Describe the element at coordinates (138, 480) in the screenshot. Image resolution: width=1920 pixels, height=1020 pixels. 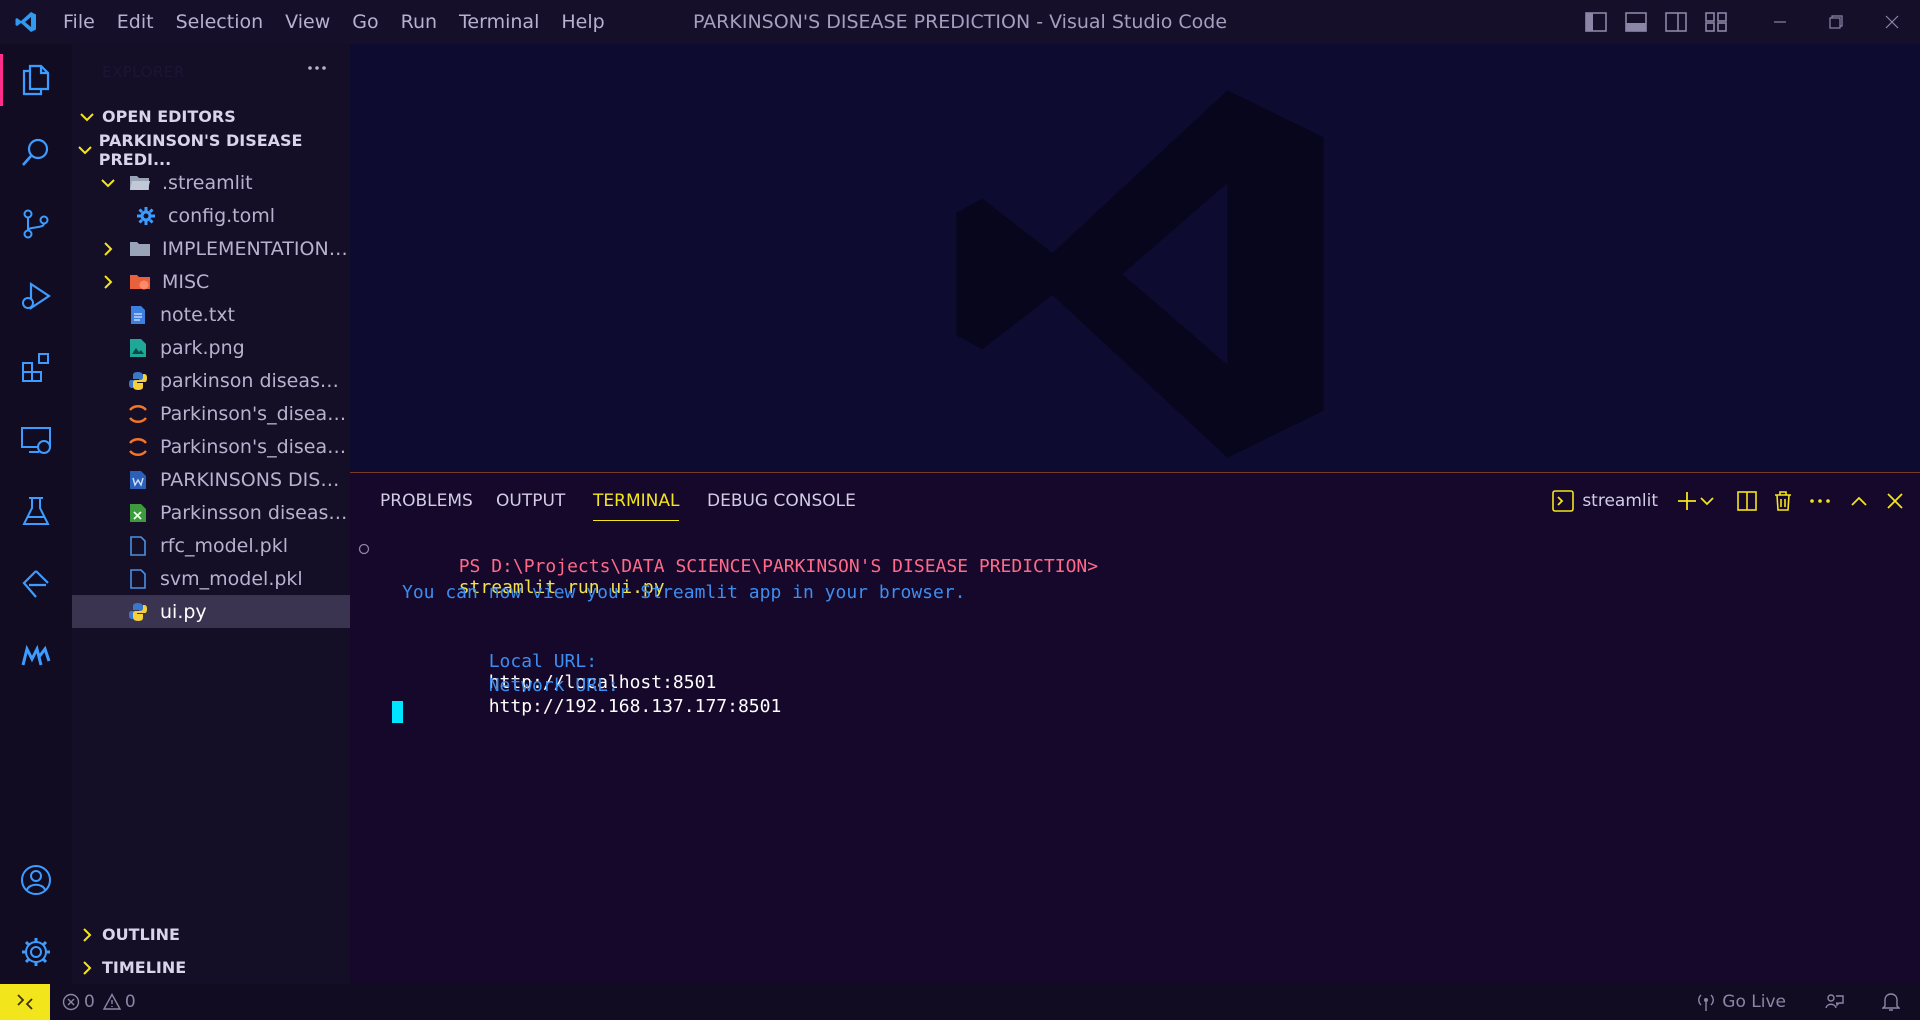
I see `word-file-icon` at that location.